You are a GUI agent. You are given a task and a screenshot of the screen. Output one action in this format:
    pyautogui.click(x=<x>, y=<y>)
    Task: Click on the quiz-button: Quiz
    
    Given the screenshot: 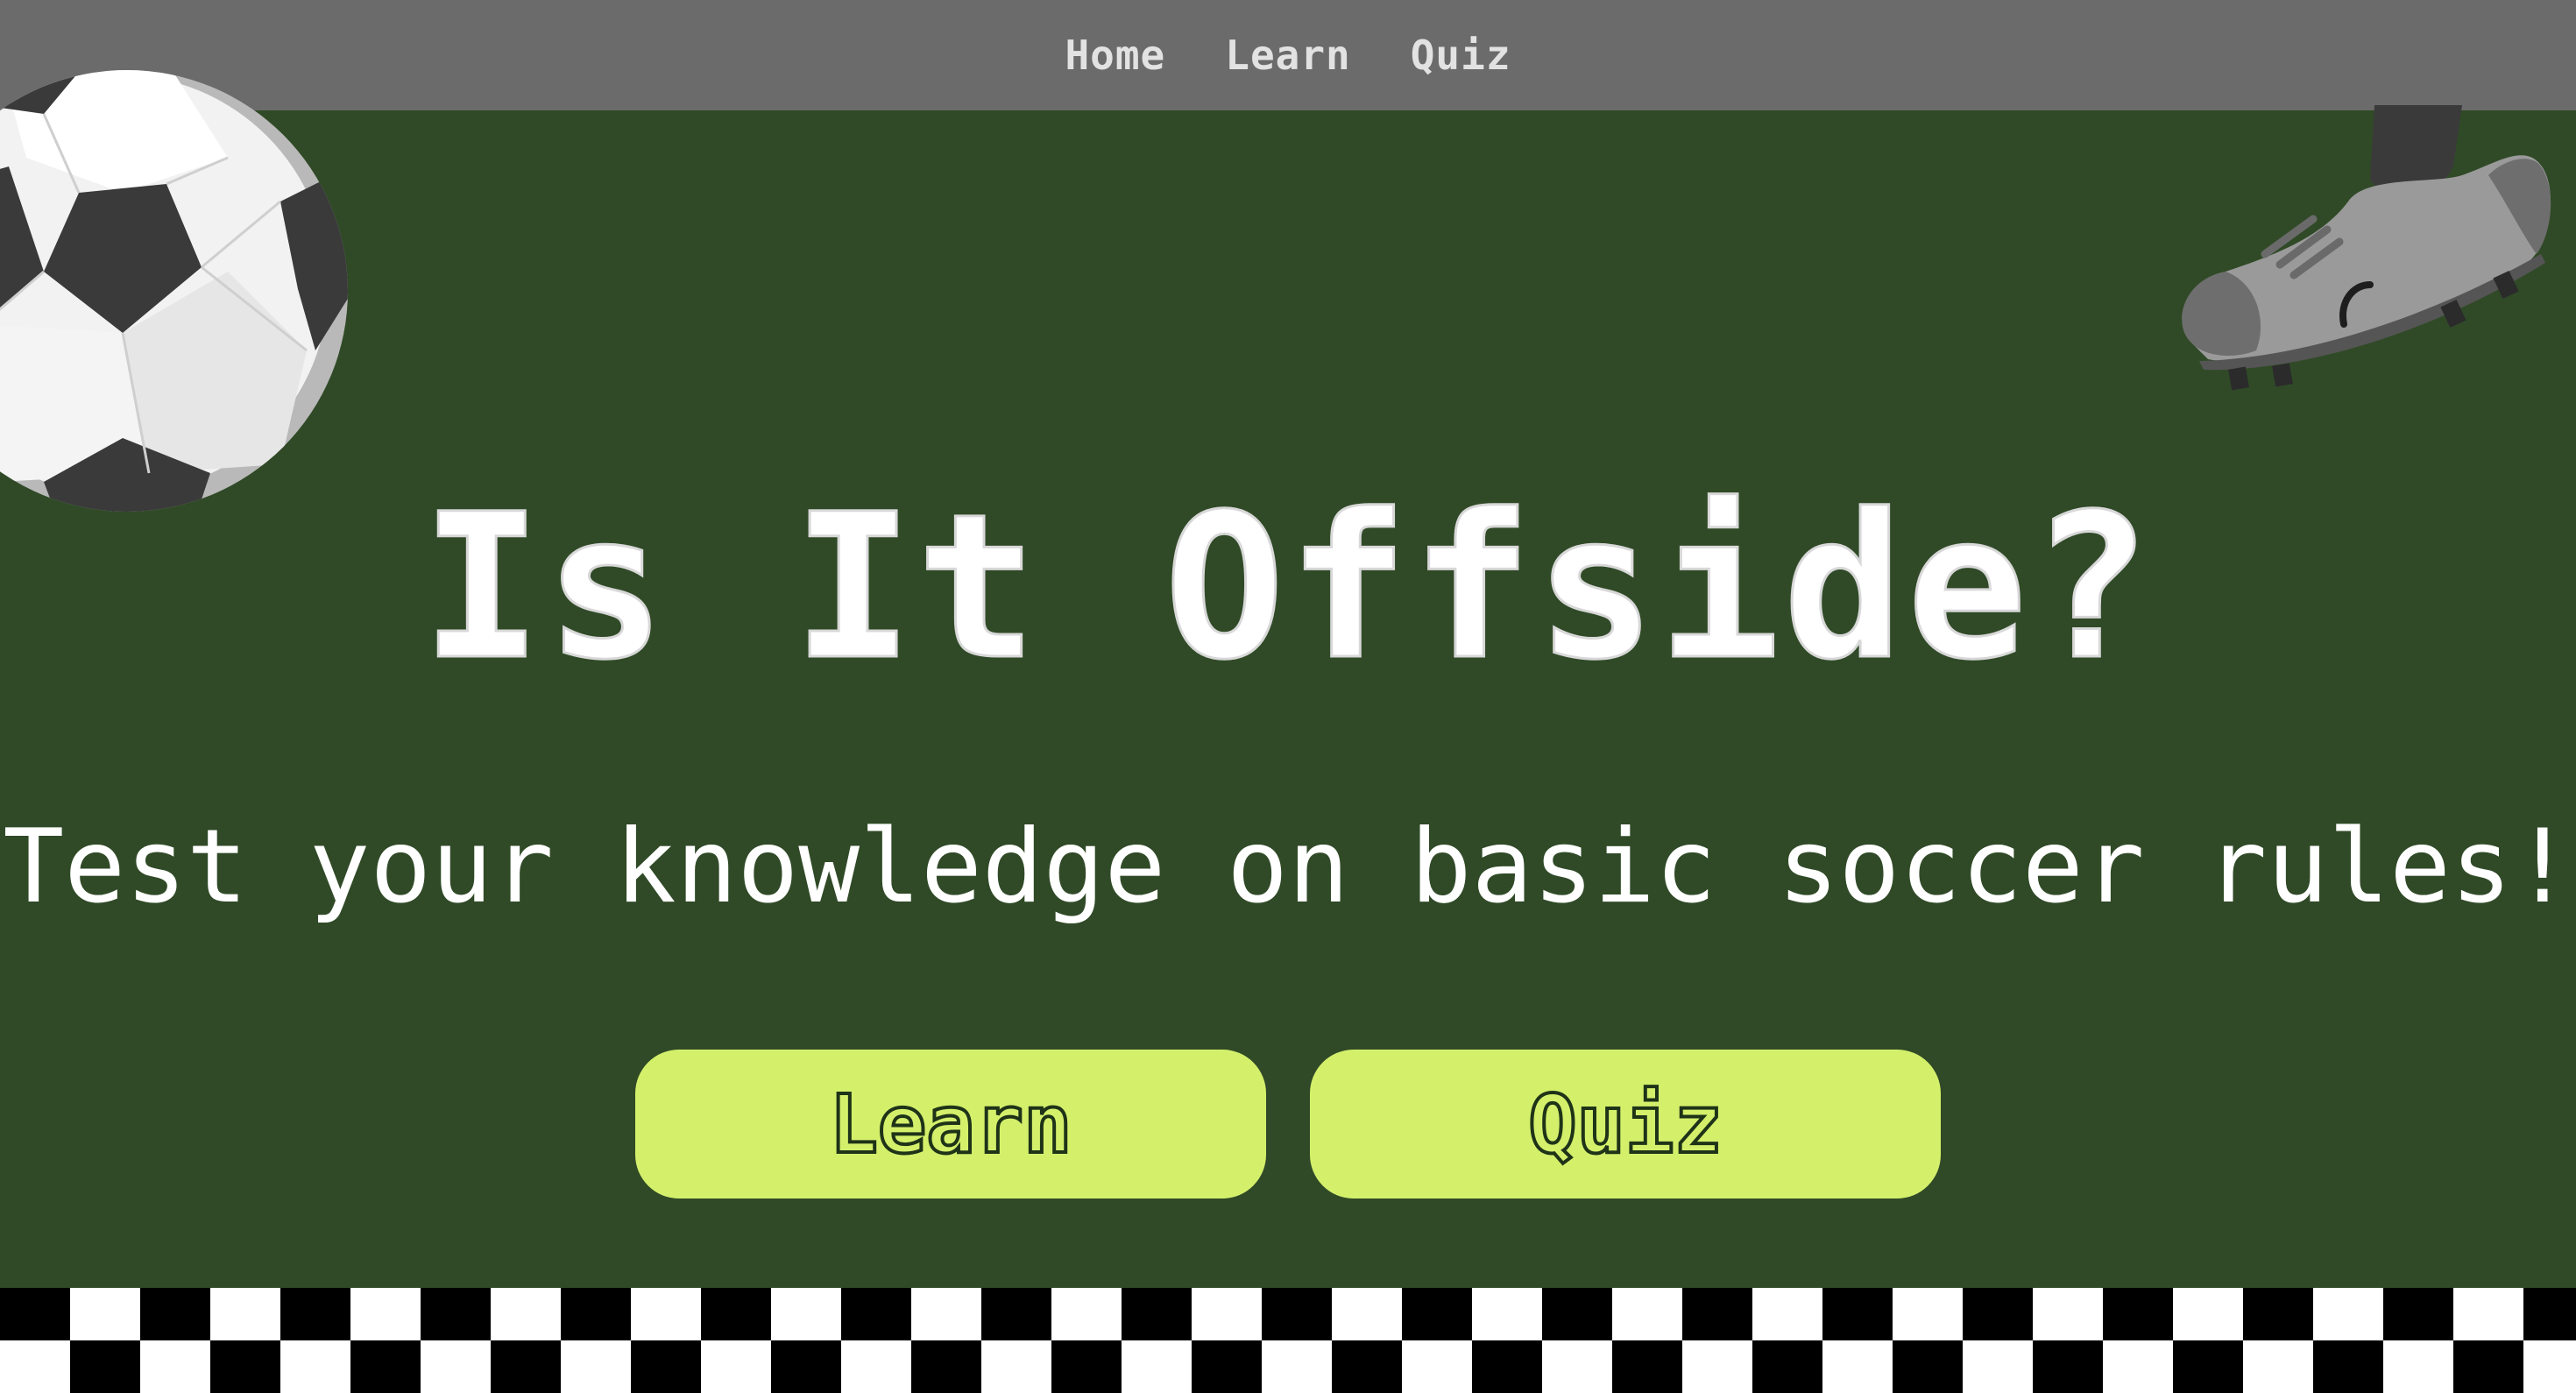 What is the action you would take?
    pyautogui.click(x=1625, y=1124)
    